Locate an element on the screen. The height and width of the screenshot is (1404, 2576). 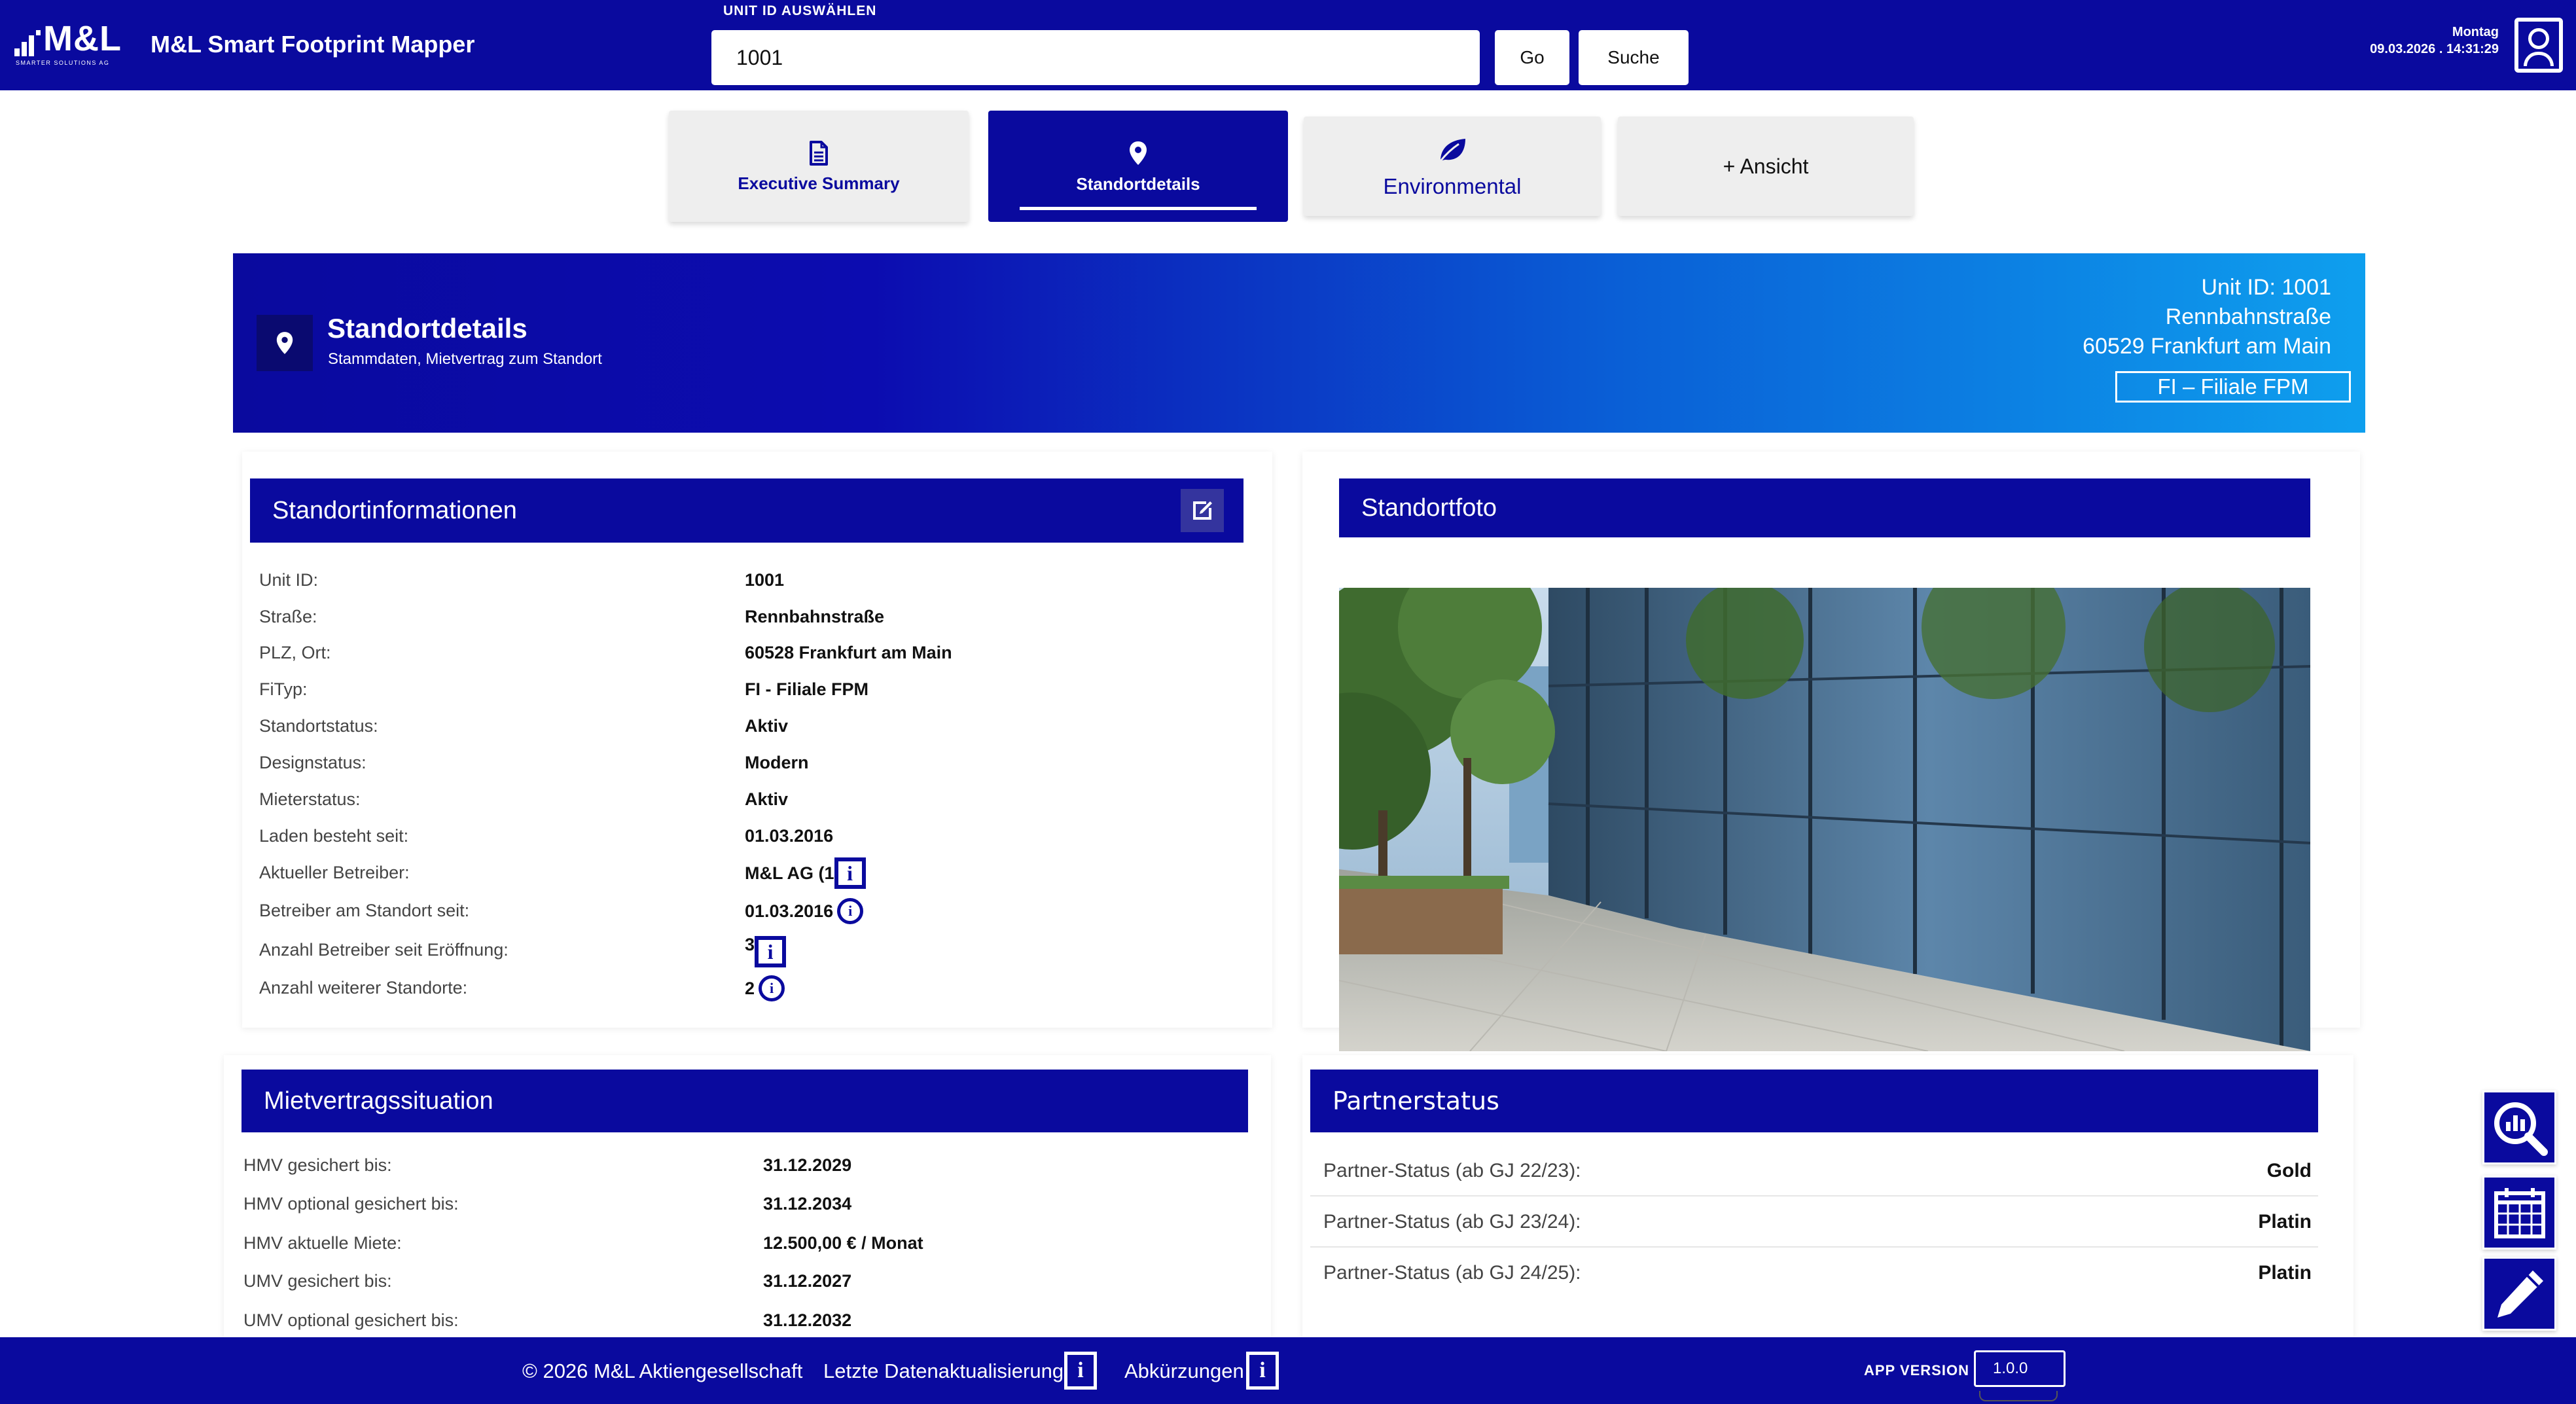
row-value: 1001 is located at coordinates (765, 580).